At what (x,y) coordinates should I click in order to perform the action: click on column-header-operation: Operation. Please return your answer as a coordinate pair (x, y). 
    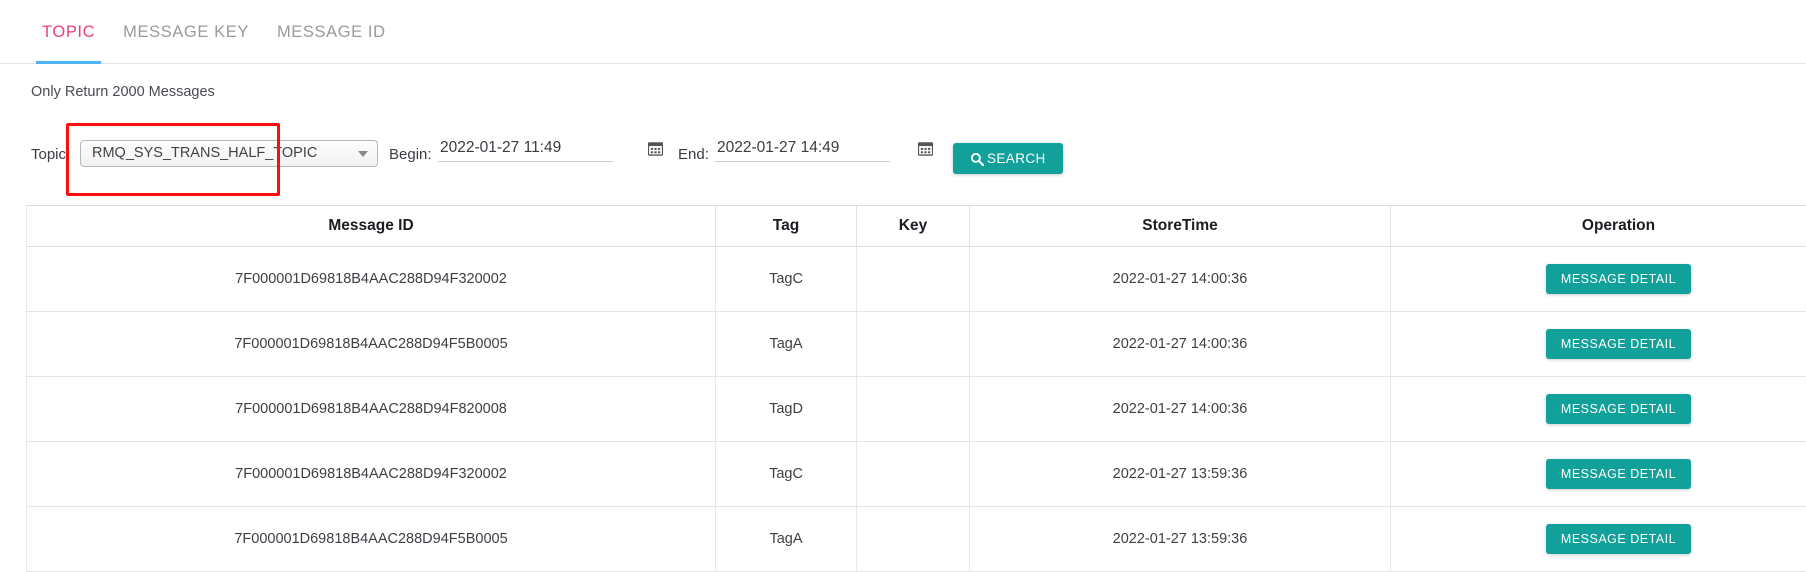
    Looking at the image, I should click on (1598, 226).